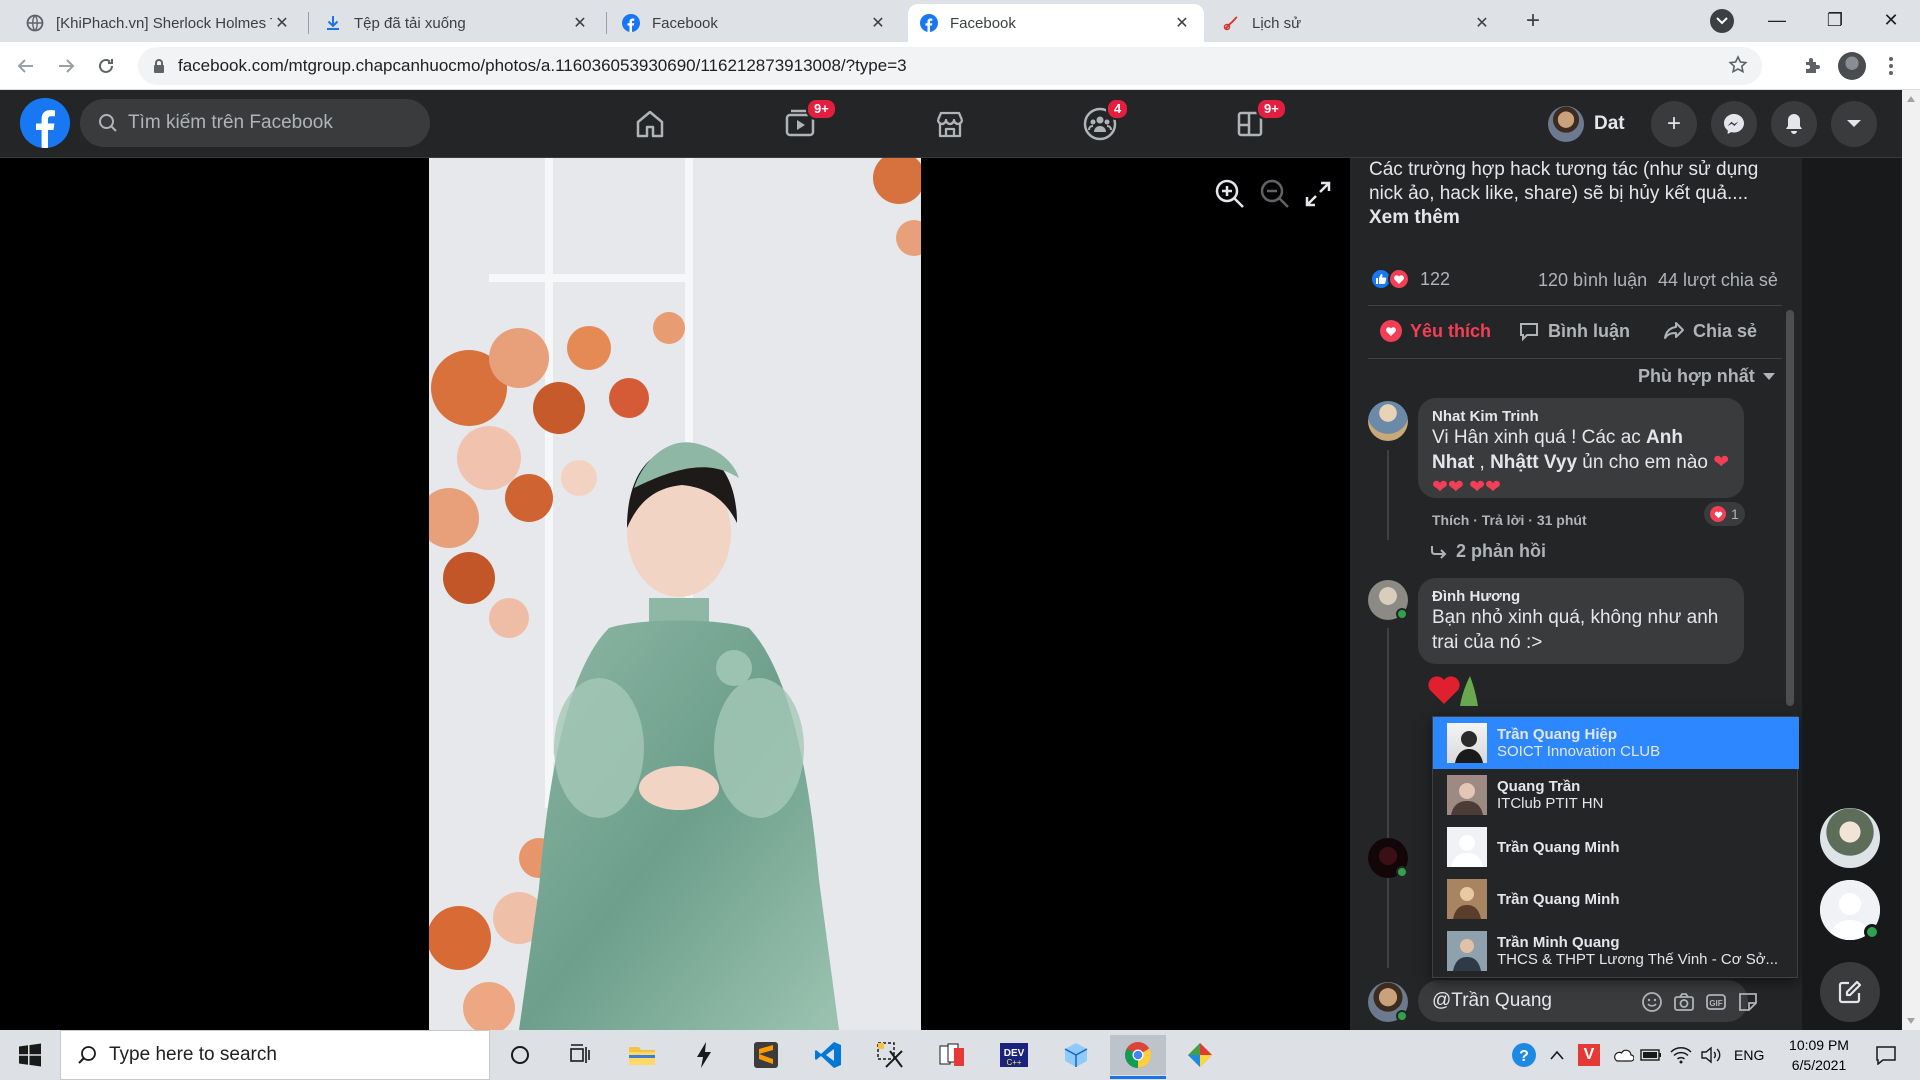 The image size is (1920, 1080). Describe the element at coordinates (1275, 196) in the screenshot. I see `zoom-out-button` at that location.